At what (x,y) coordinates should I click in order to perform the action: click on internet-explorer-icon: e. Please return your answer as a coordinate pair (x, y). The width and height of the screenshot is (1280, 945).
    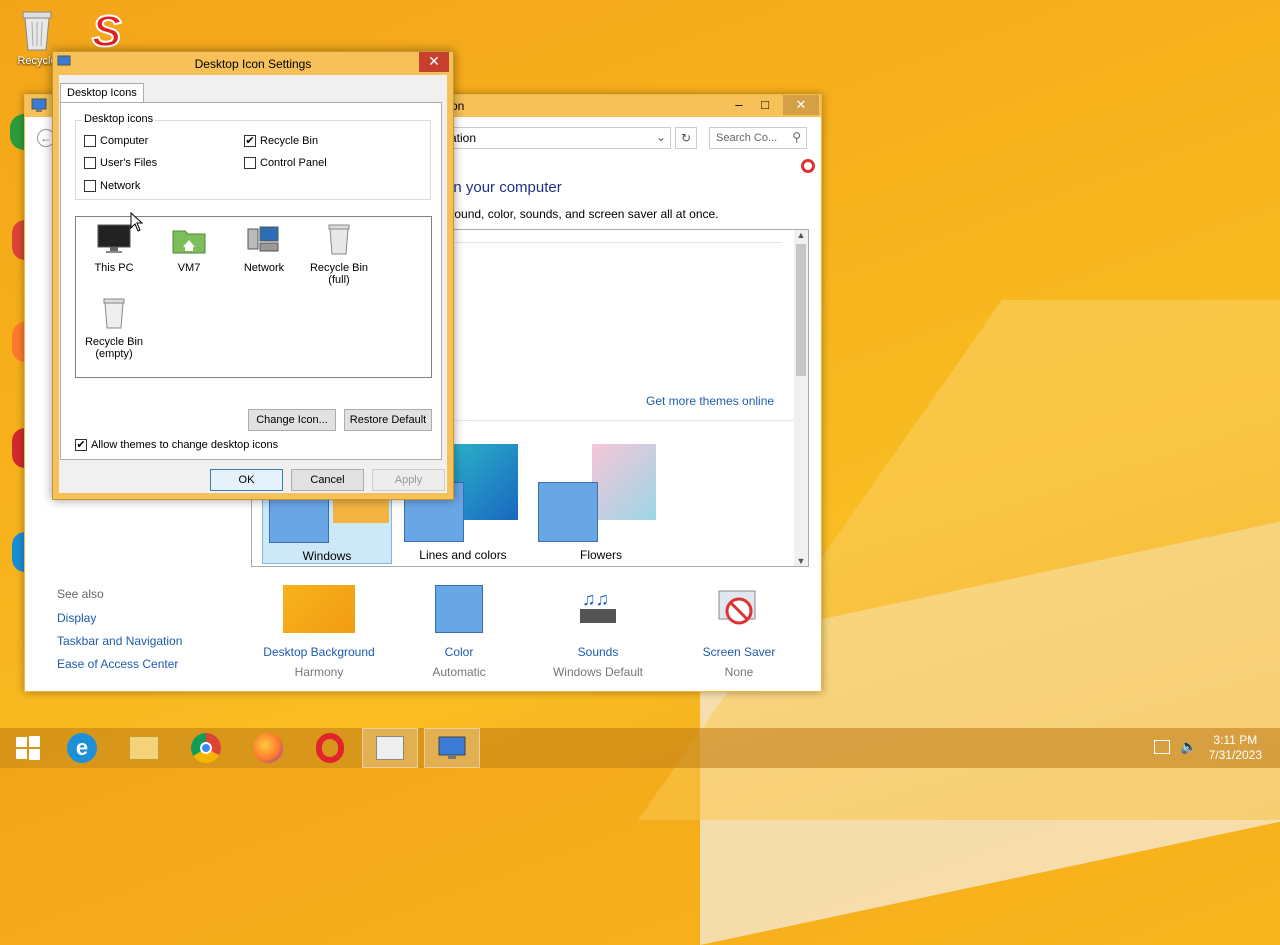
    Looking at the image, I should click on (82, 748).